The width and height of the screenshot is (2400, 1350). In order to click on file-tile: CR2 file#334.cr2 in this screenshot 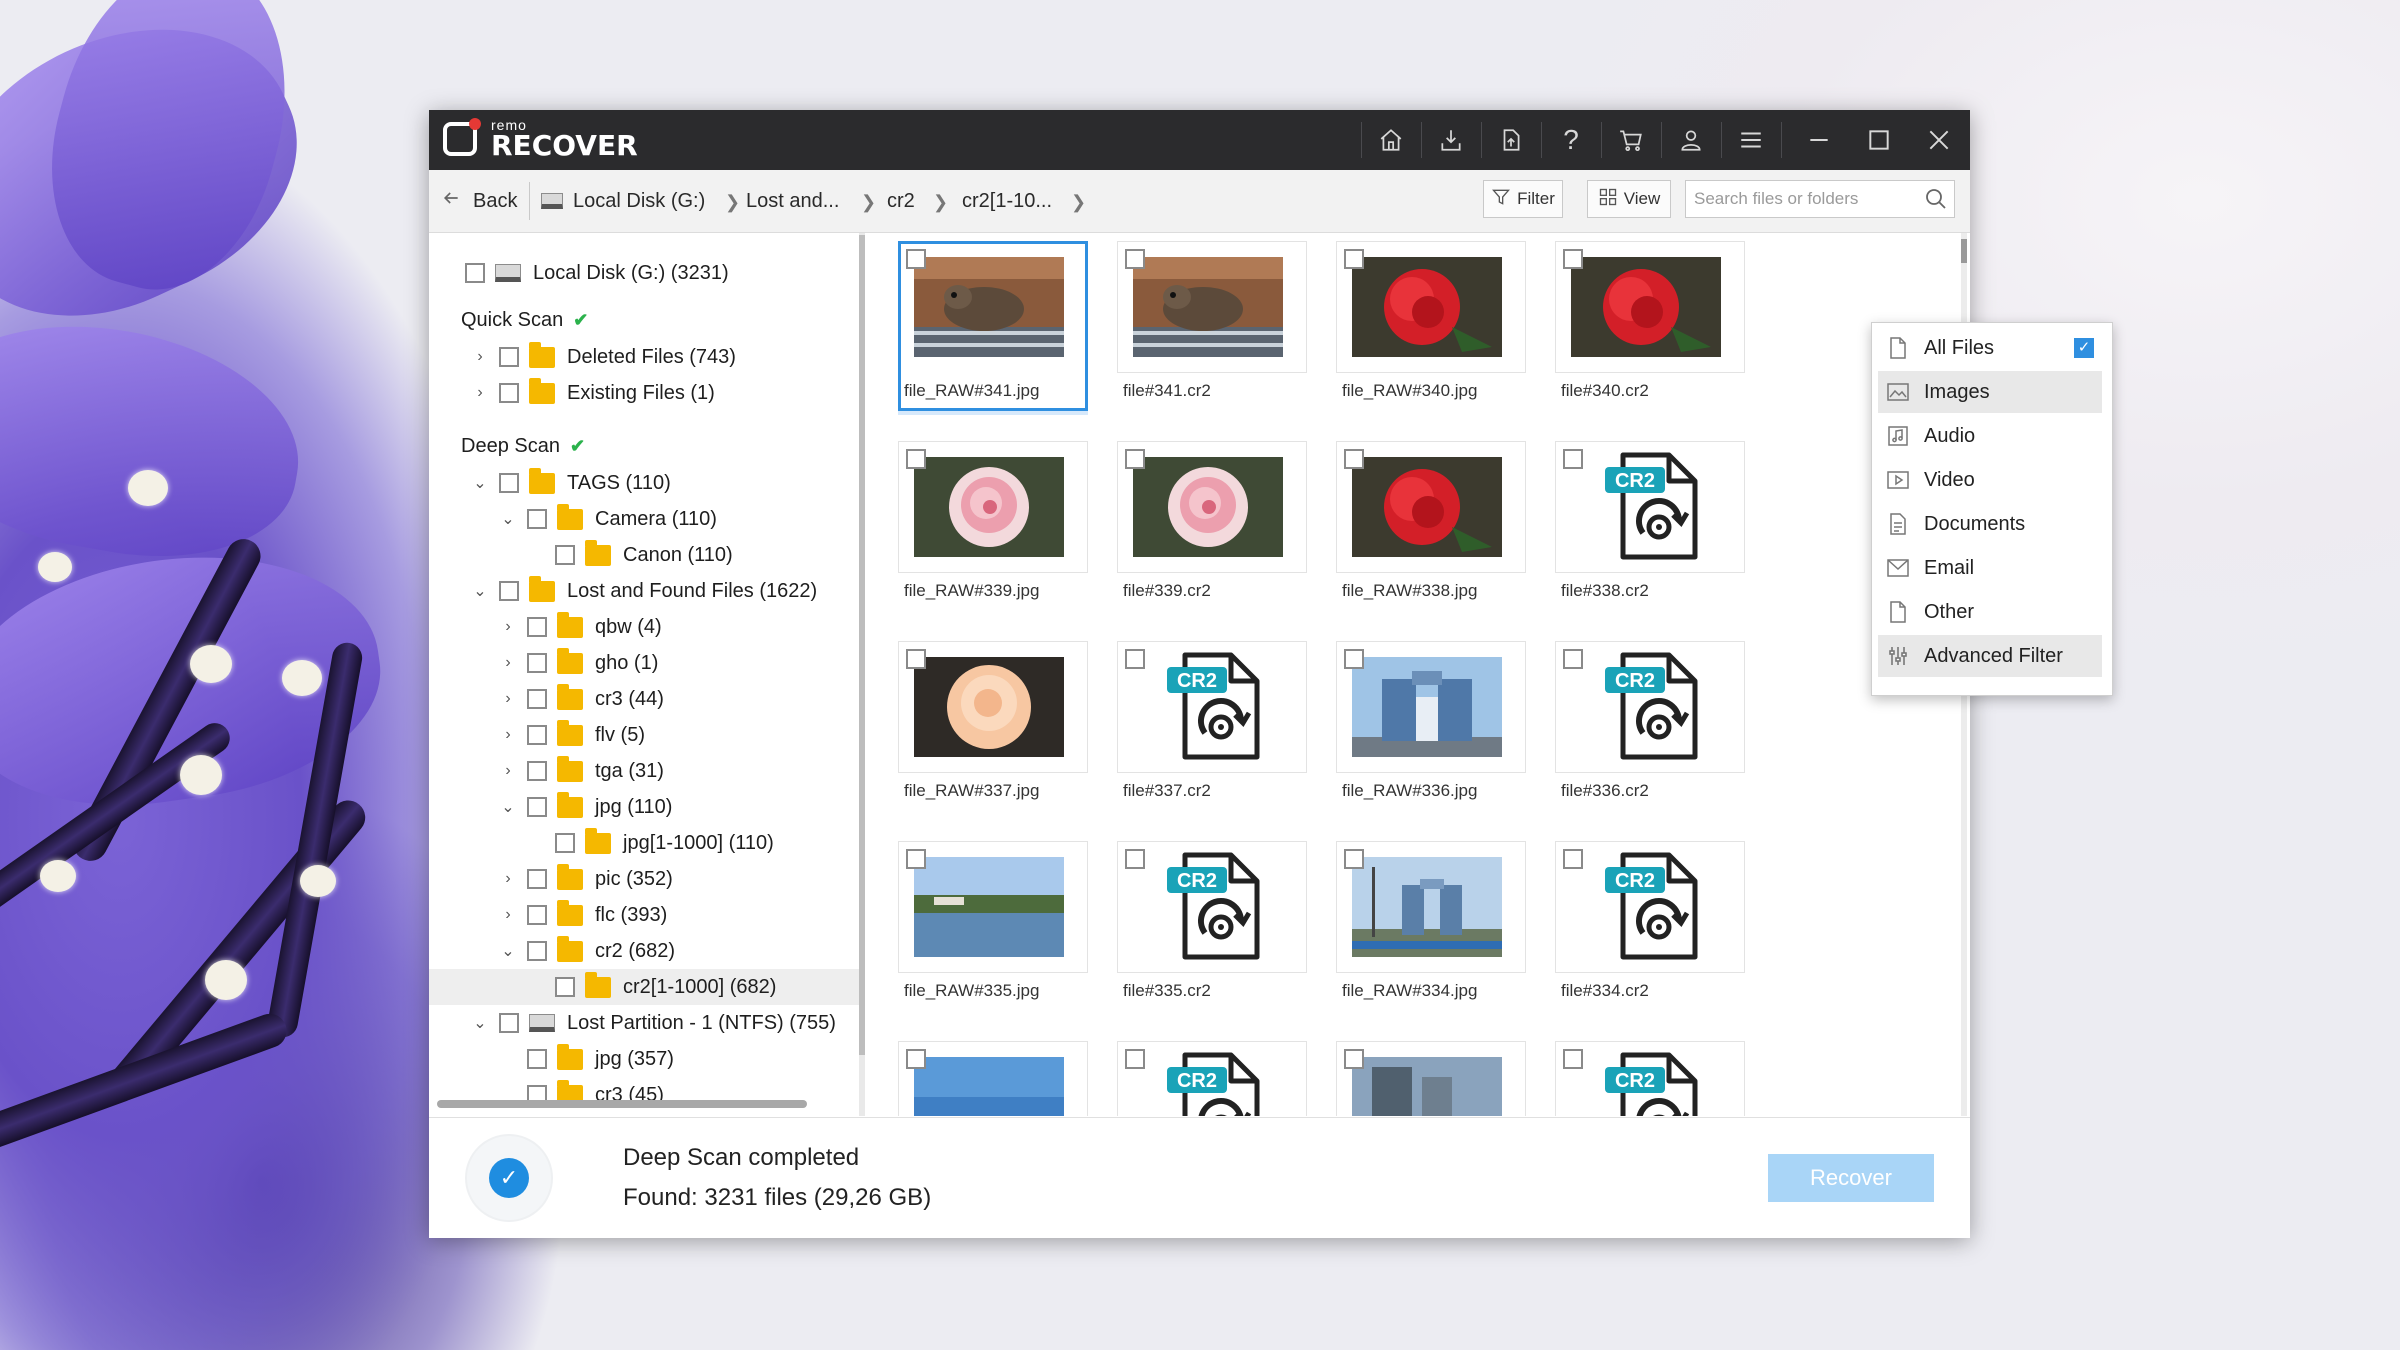, I will do `click(1650, 928)`.